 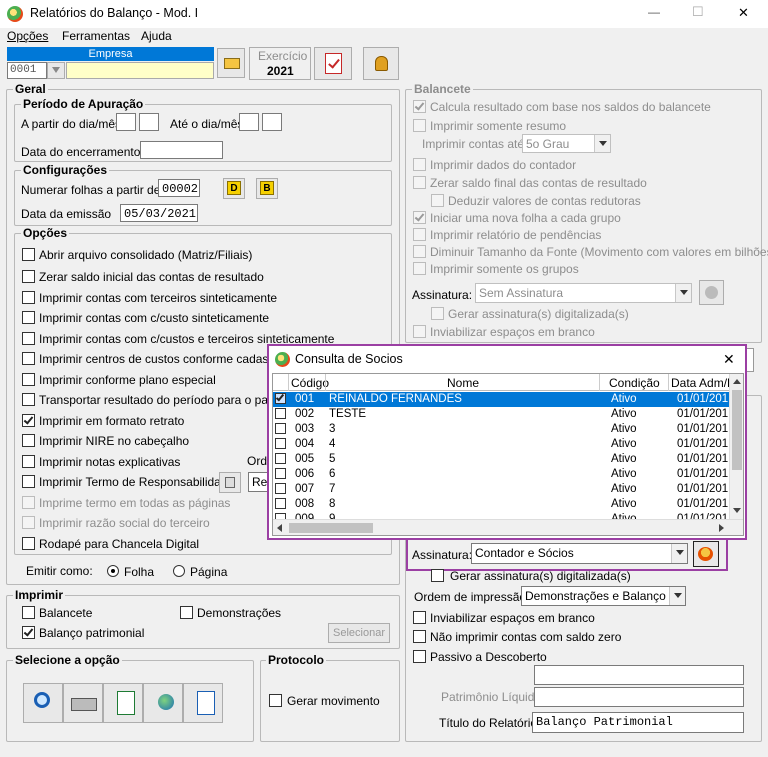 What do you see at coordinates (737, 381) in the screenshot?
I see `scroll-up-icon` at bounding box center [737, 381].